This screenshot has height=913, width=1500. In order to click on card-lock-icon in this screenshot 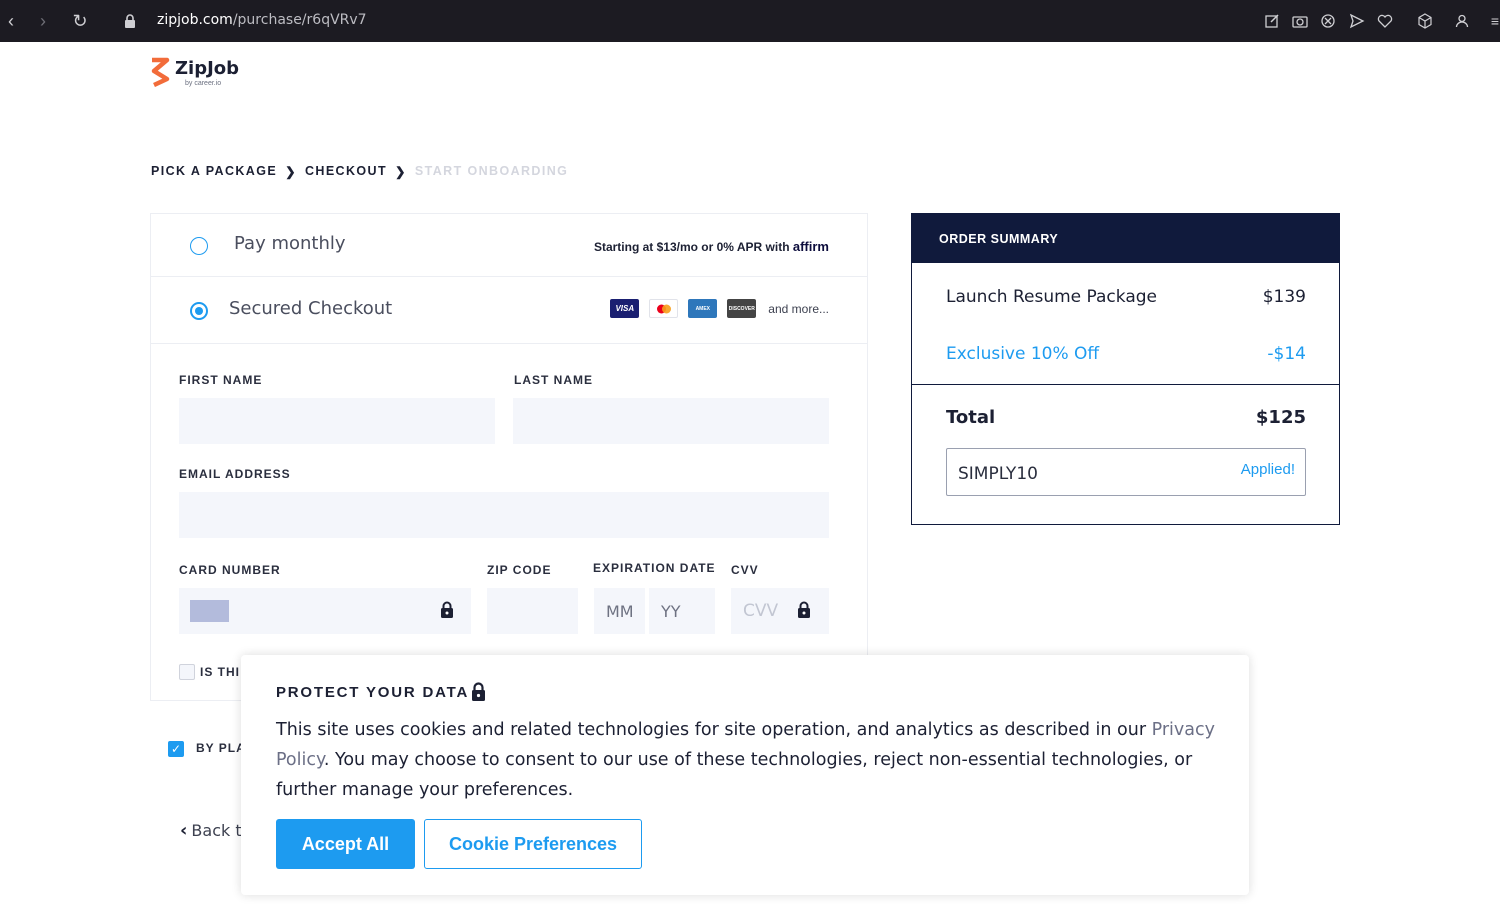, I will do `click(447, 609)`.